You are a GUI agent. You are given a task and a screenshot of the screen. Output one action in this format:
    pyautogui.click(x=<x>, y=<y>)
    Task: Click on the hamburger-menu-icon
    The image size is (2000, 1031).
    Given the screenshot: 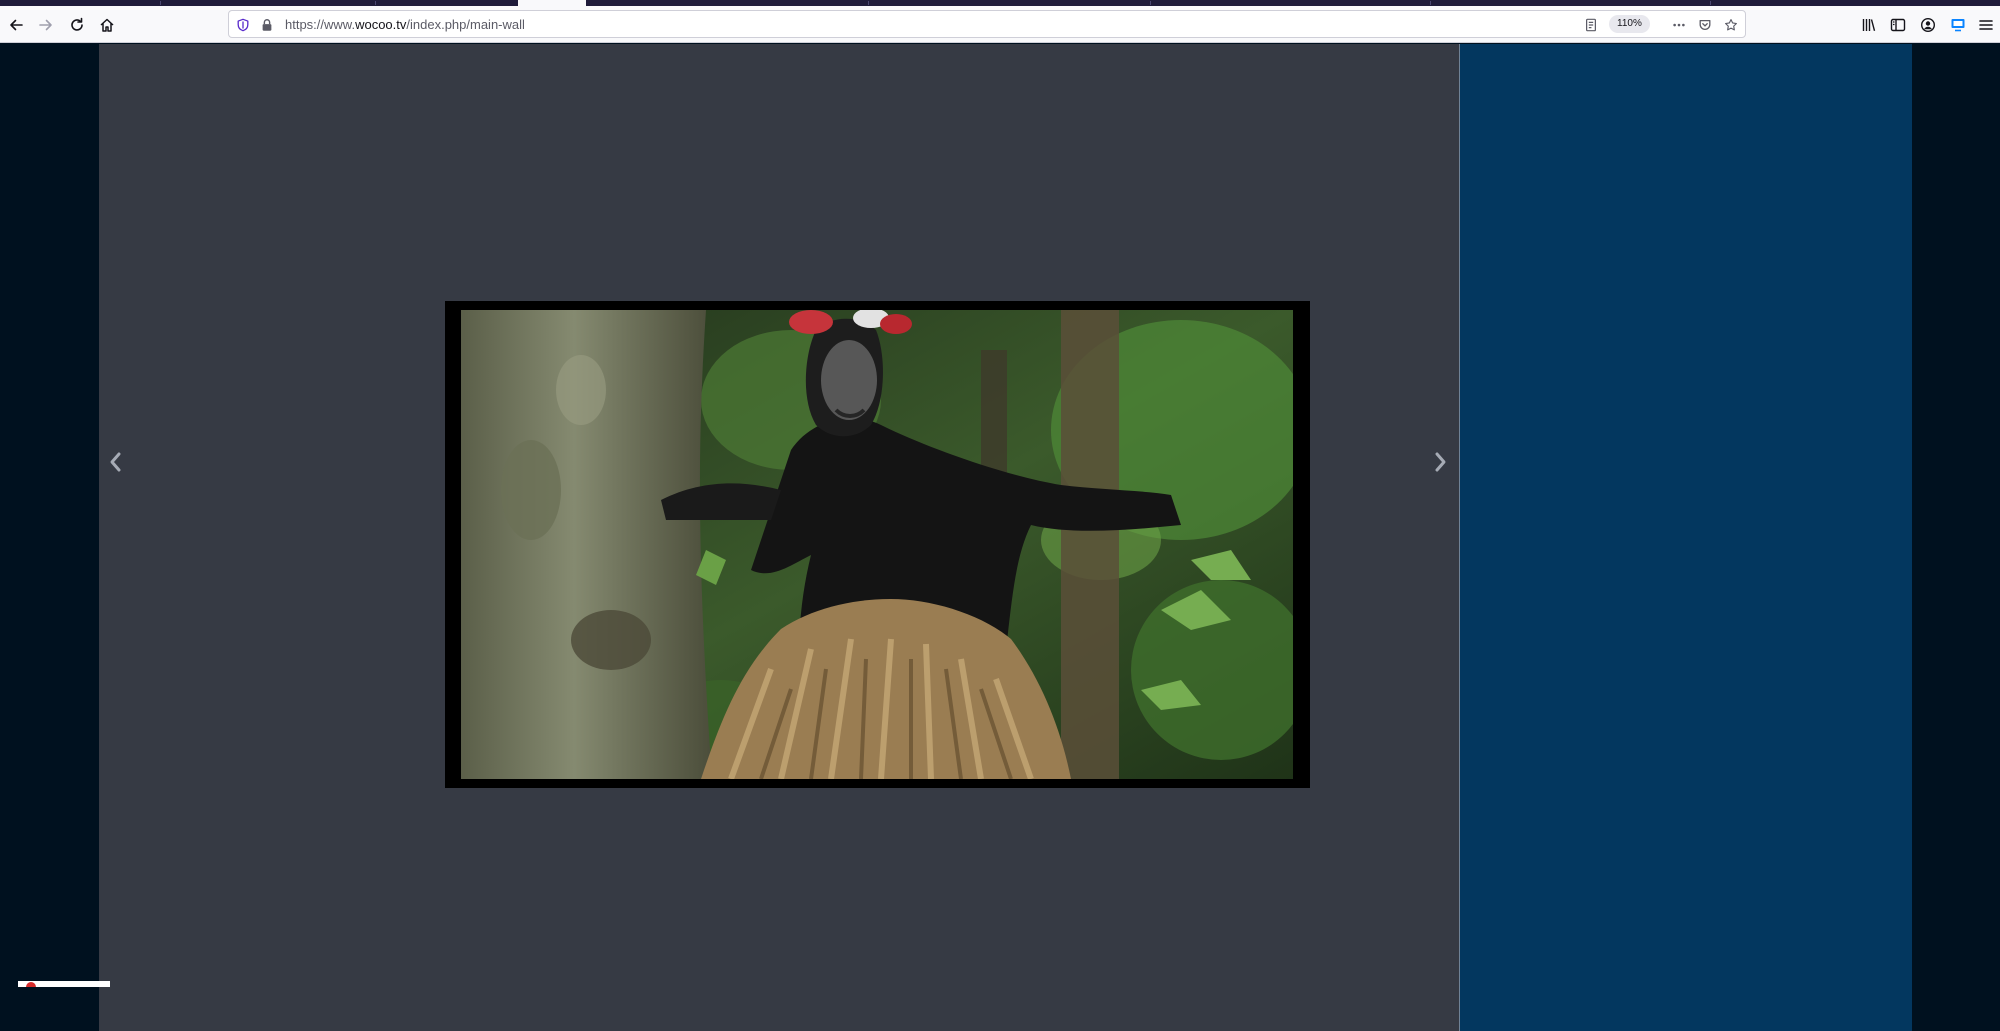 What is the action you would take?
    pyautogui.click(x=1986, y=25)
    